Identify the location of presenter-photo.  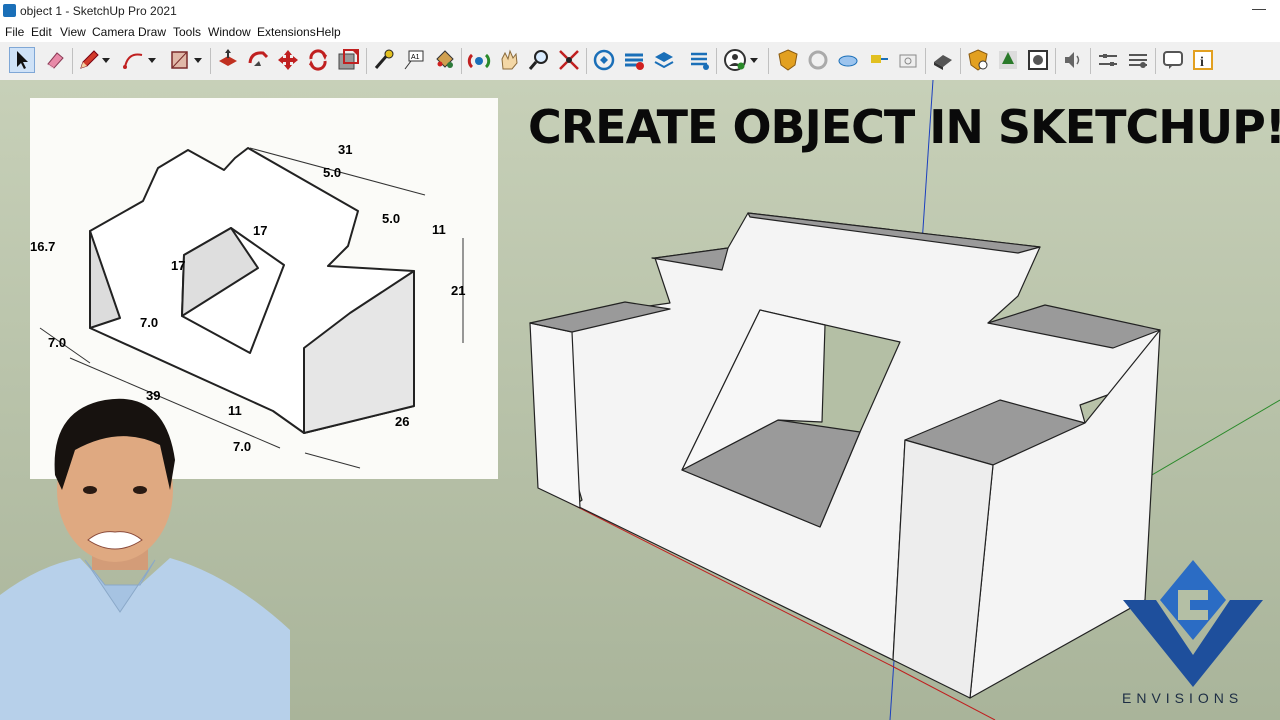
(145, 559).